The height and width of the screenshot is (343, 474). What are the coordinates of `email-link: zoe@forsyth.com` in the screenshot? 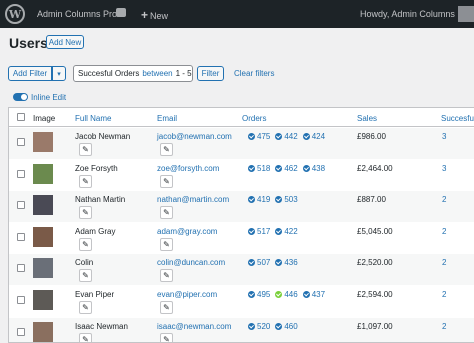 It's located at (188, 168).